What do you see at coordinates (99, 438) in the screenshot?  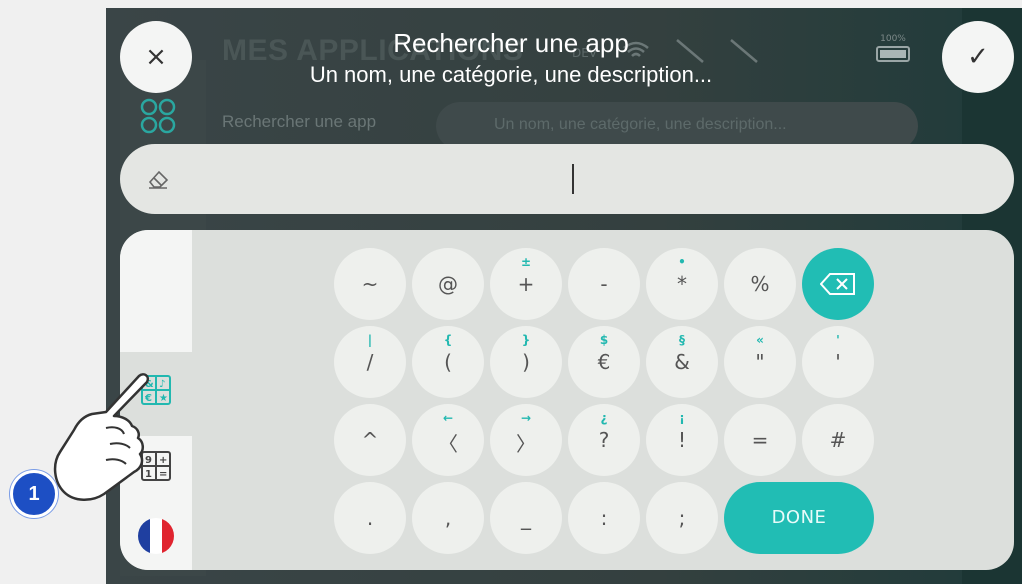 I see `pointing-hand-icon` at bounding box center [99, 438].